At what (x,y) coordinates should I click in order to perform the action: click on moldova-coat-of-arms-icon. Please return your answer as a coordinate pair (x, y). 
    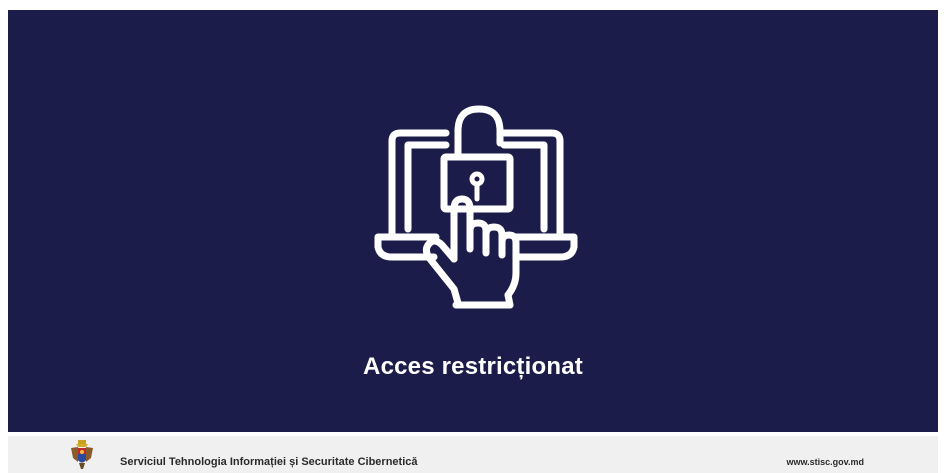
    Looking at the image, I should click on (82, 454).